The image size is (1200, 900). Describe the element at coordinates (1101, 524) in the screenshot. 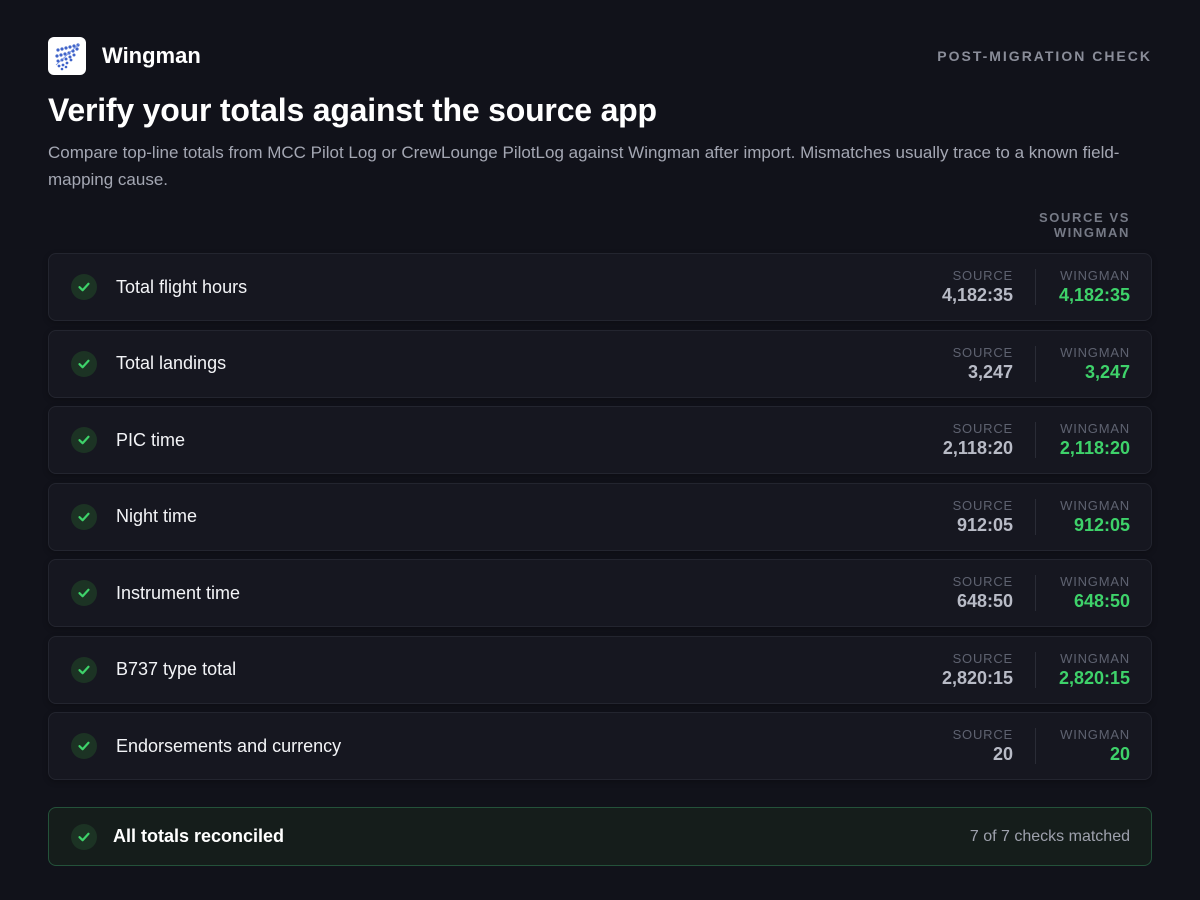

I see `wingman-value: 912:05` at that location.